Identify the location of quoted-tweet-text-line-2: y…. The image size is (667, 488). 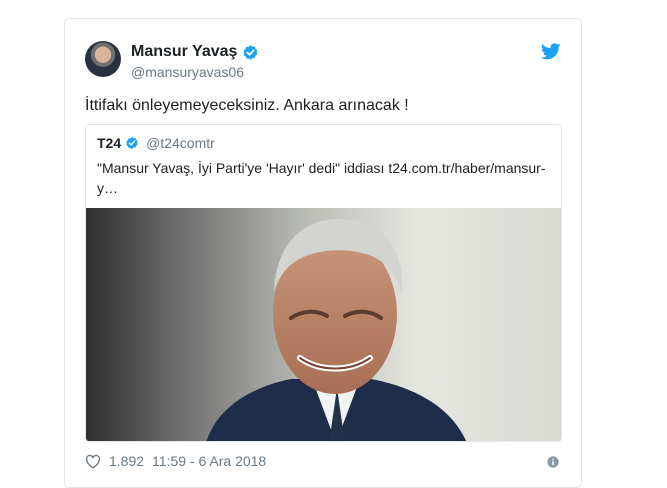
(107, 188).